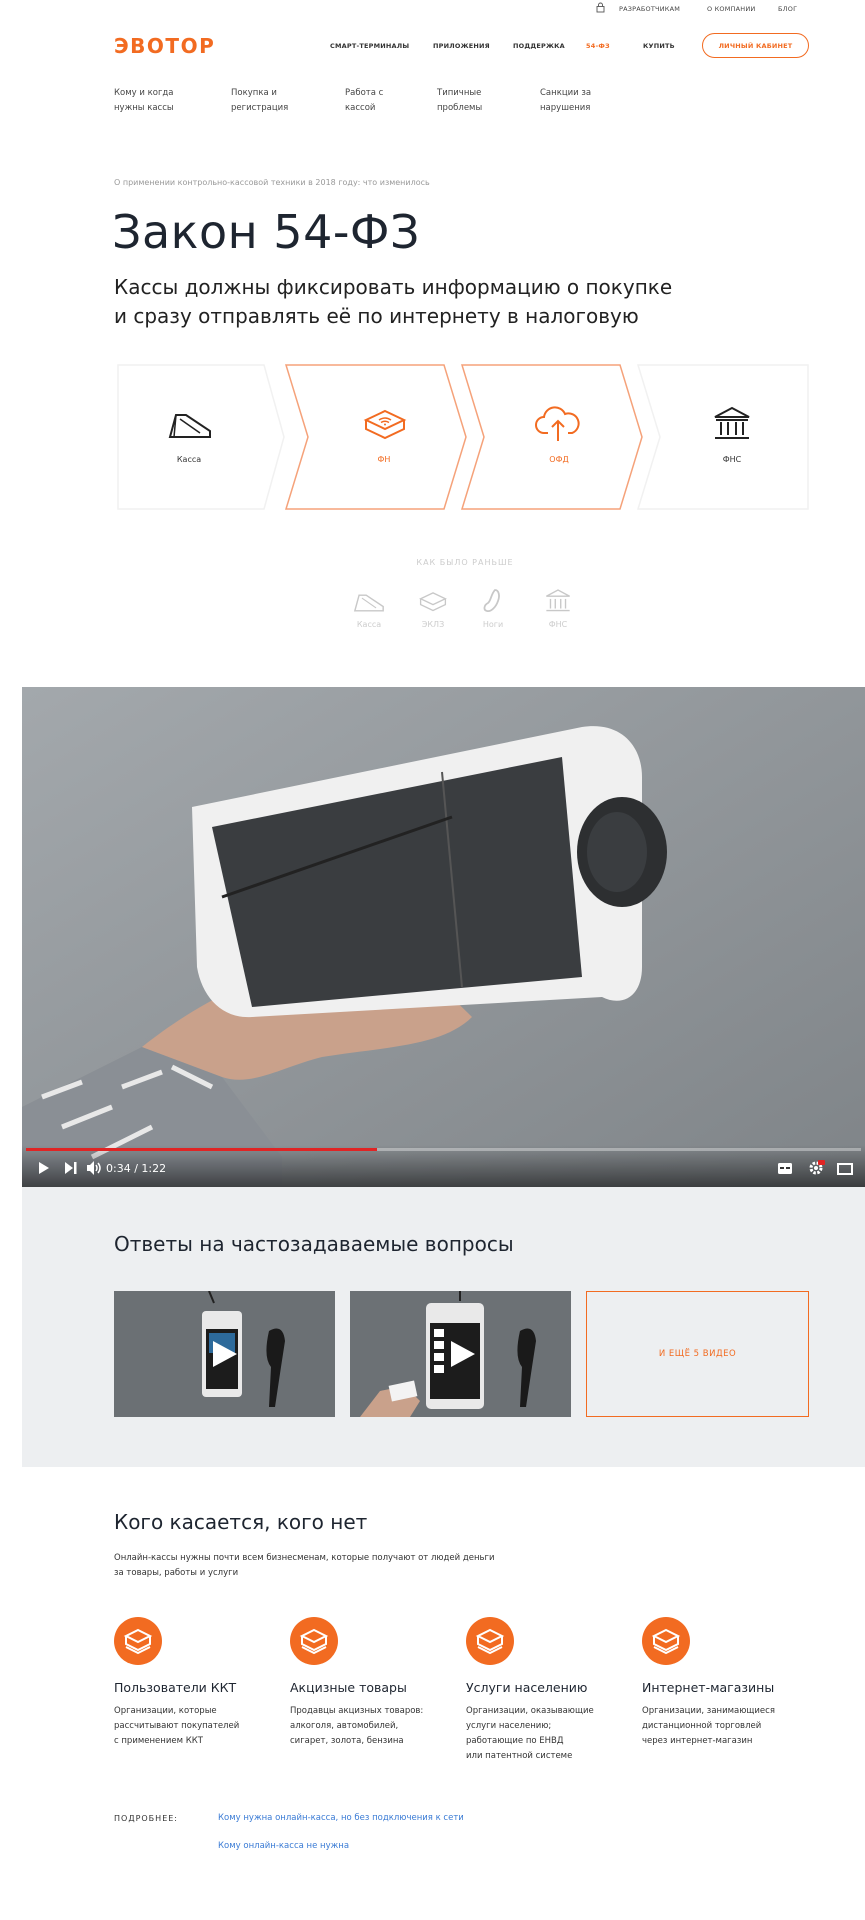 The height and width of the screenshot is (1920, 865). Describe the element at coordinates (575, 101) in the screenshot. I see `subnav-sanctions: Санкции за нарушения` at that location.